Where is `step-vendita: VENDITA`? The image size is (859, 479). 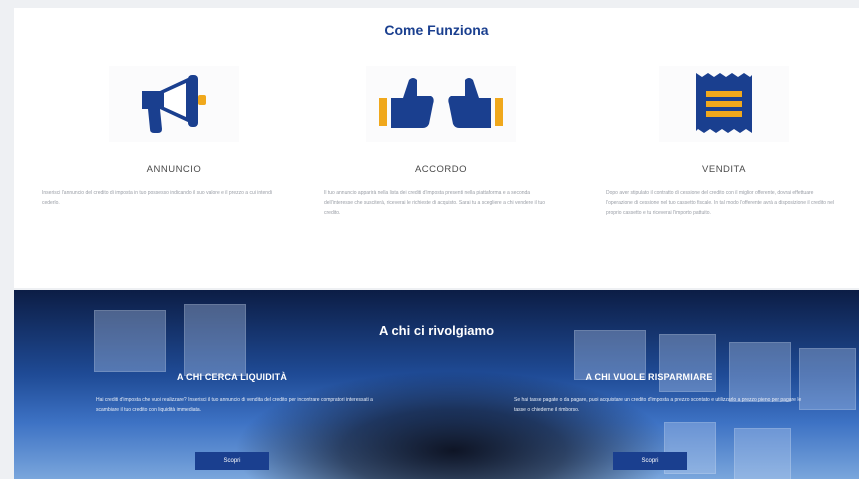 step-vendita: VENDITA is located at coordinates (724, 120).